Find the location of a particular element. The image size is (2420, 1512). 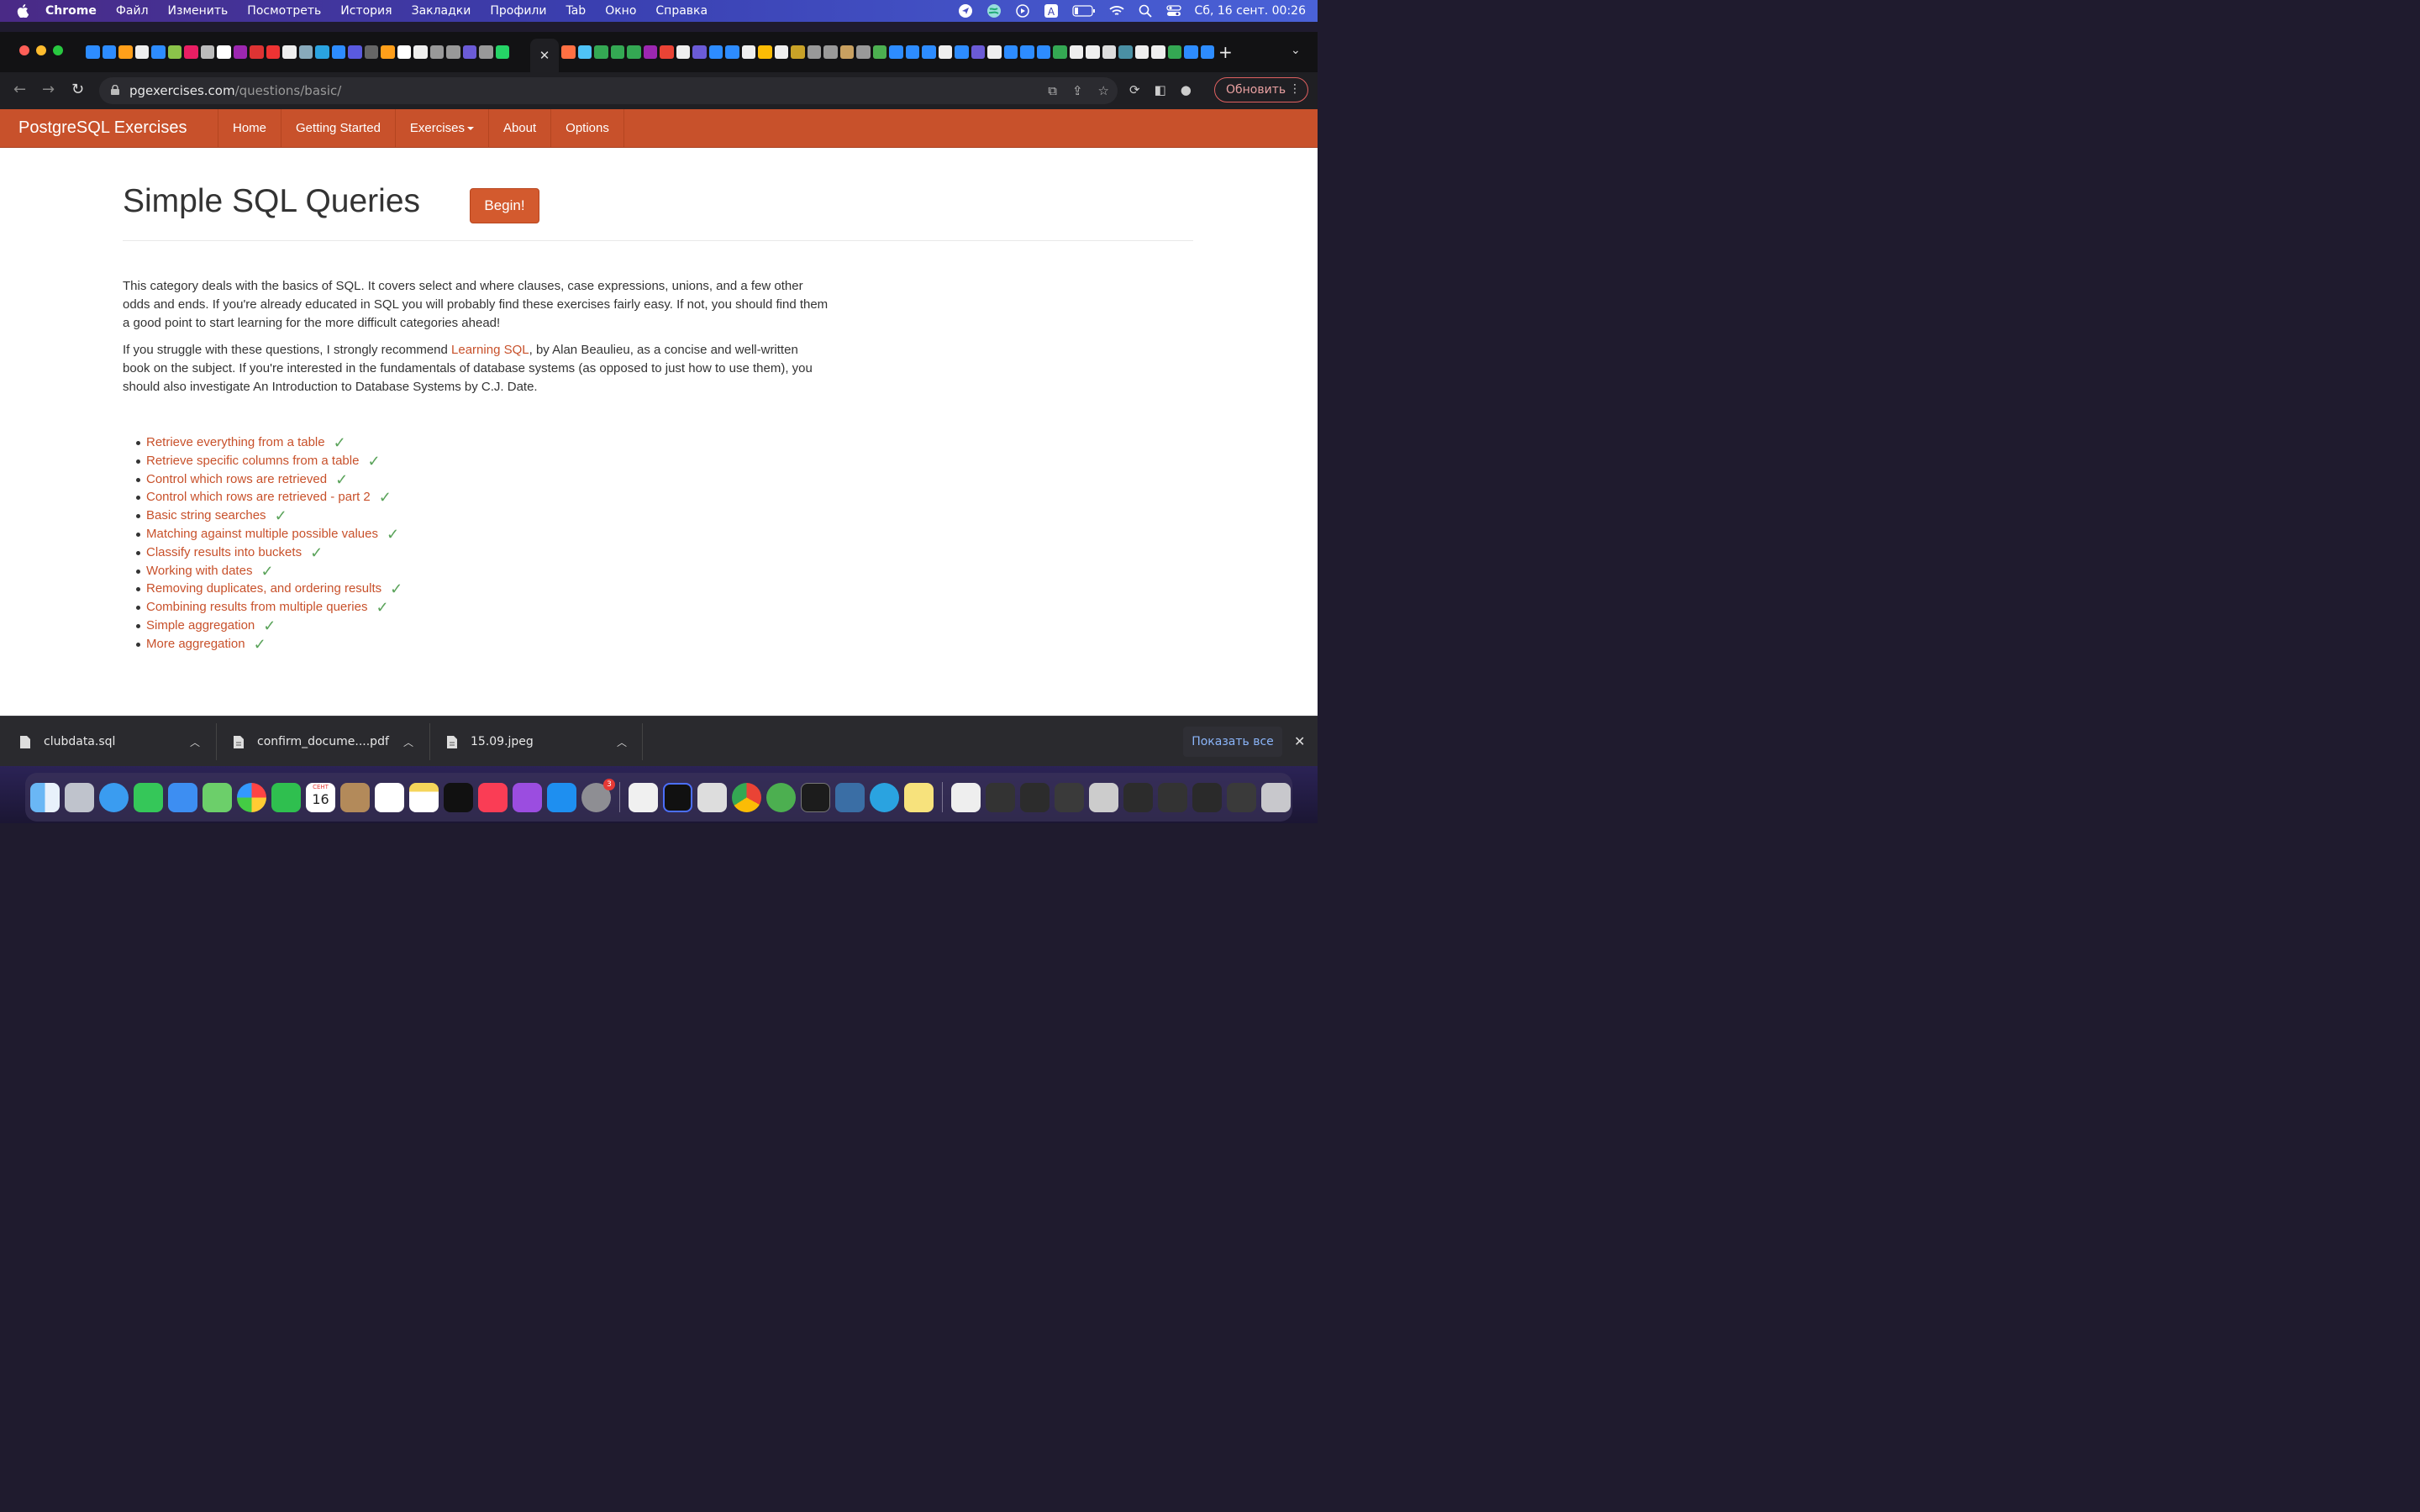

lock-icon is located at coordinates (115, 90).